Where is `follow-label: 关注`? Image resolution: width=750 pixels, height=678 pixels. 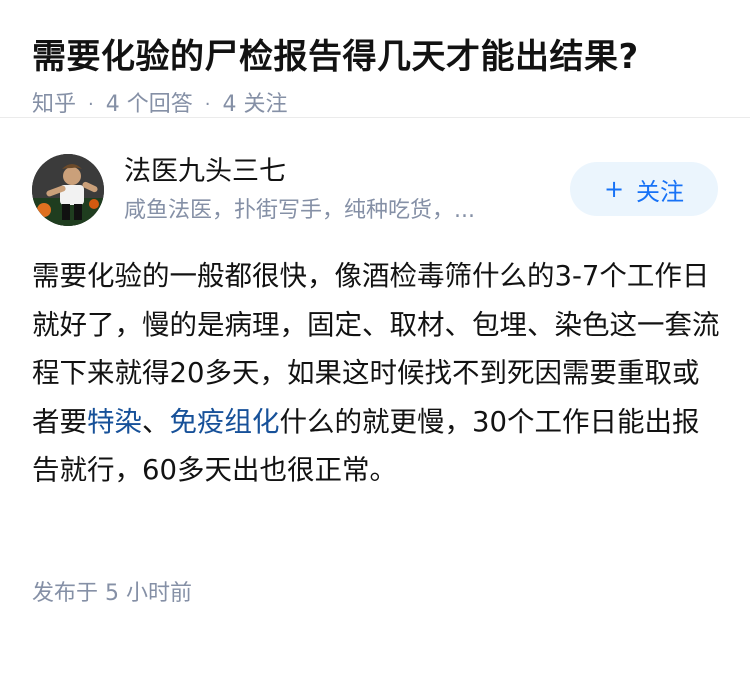
follow-label: 关注 is located at coordinates (660, 191).